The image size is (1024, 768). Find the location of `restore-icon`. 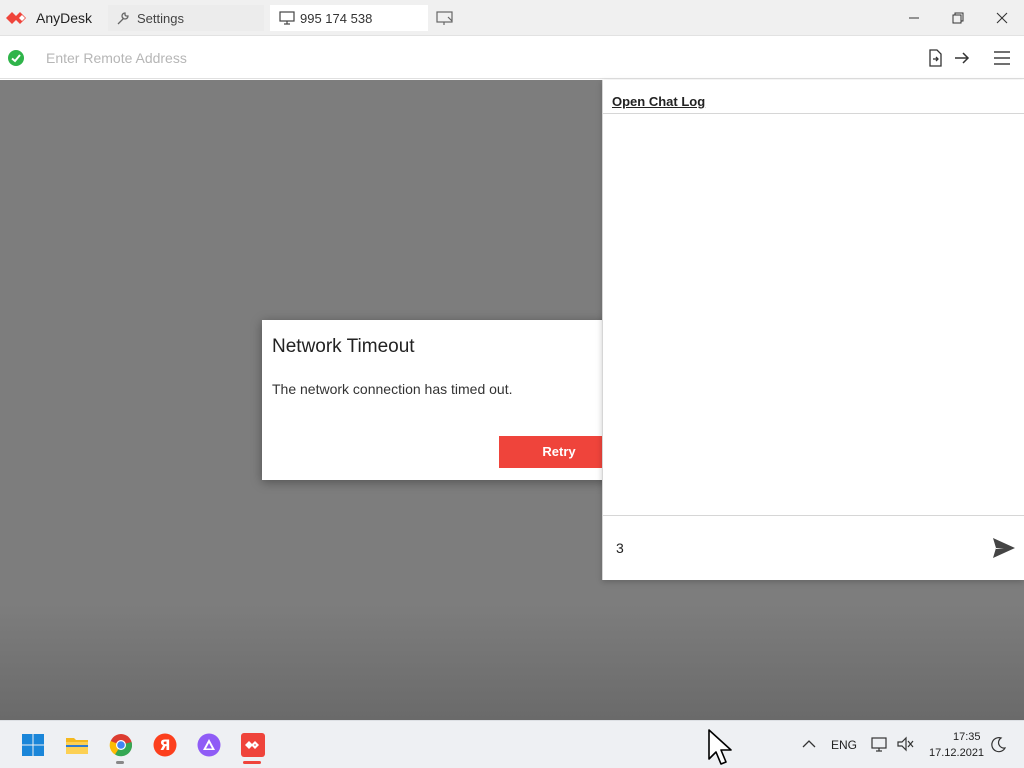

restore-icon is located at coordinates (958, 18).